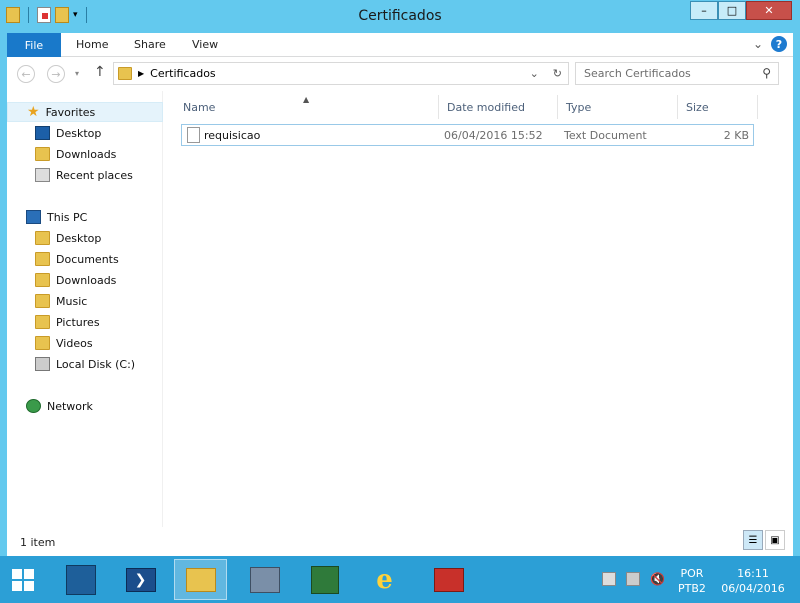 The image size is (800, 603). What do you see at coordinates (87, 259) in the screenshot?
I see `sidebar-item-label: Documents` at bounding box center [87, 259].